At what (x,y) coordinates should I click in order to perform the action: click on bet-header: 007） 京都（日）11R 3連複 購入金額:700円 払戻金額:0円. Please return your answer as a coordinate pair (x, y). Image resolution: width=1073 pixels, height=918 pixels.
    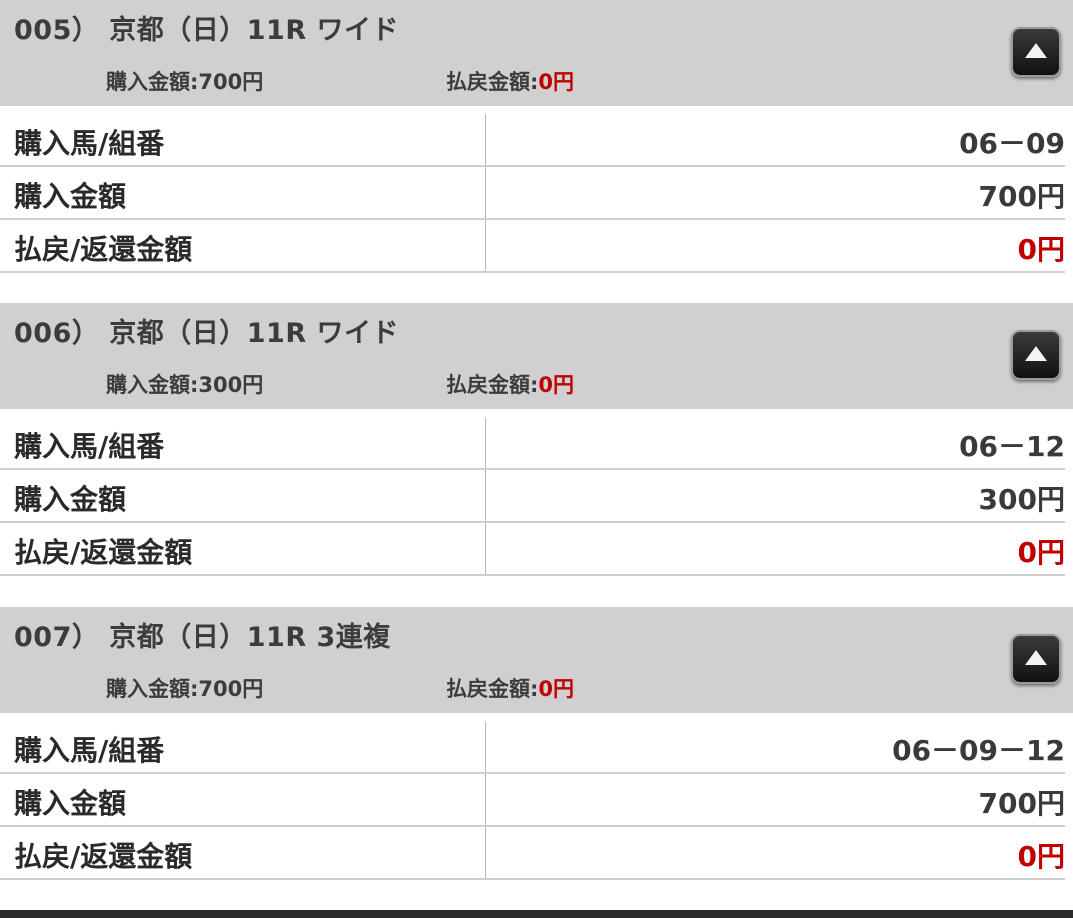
    Looking at the image, I should click on (536, 660).